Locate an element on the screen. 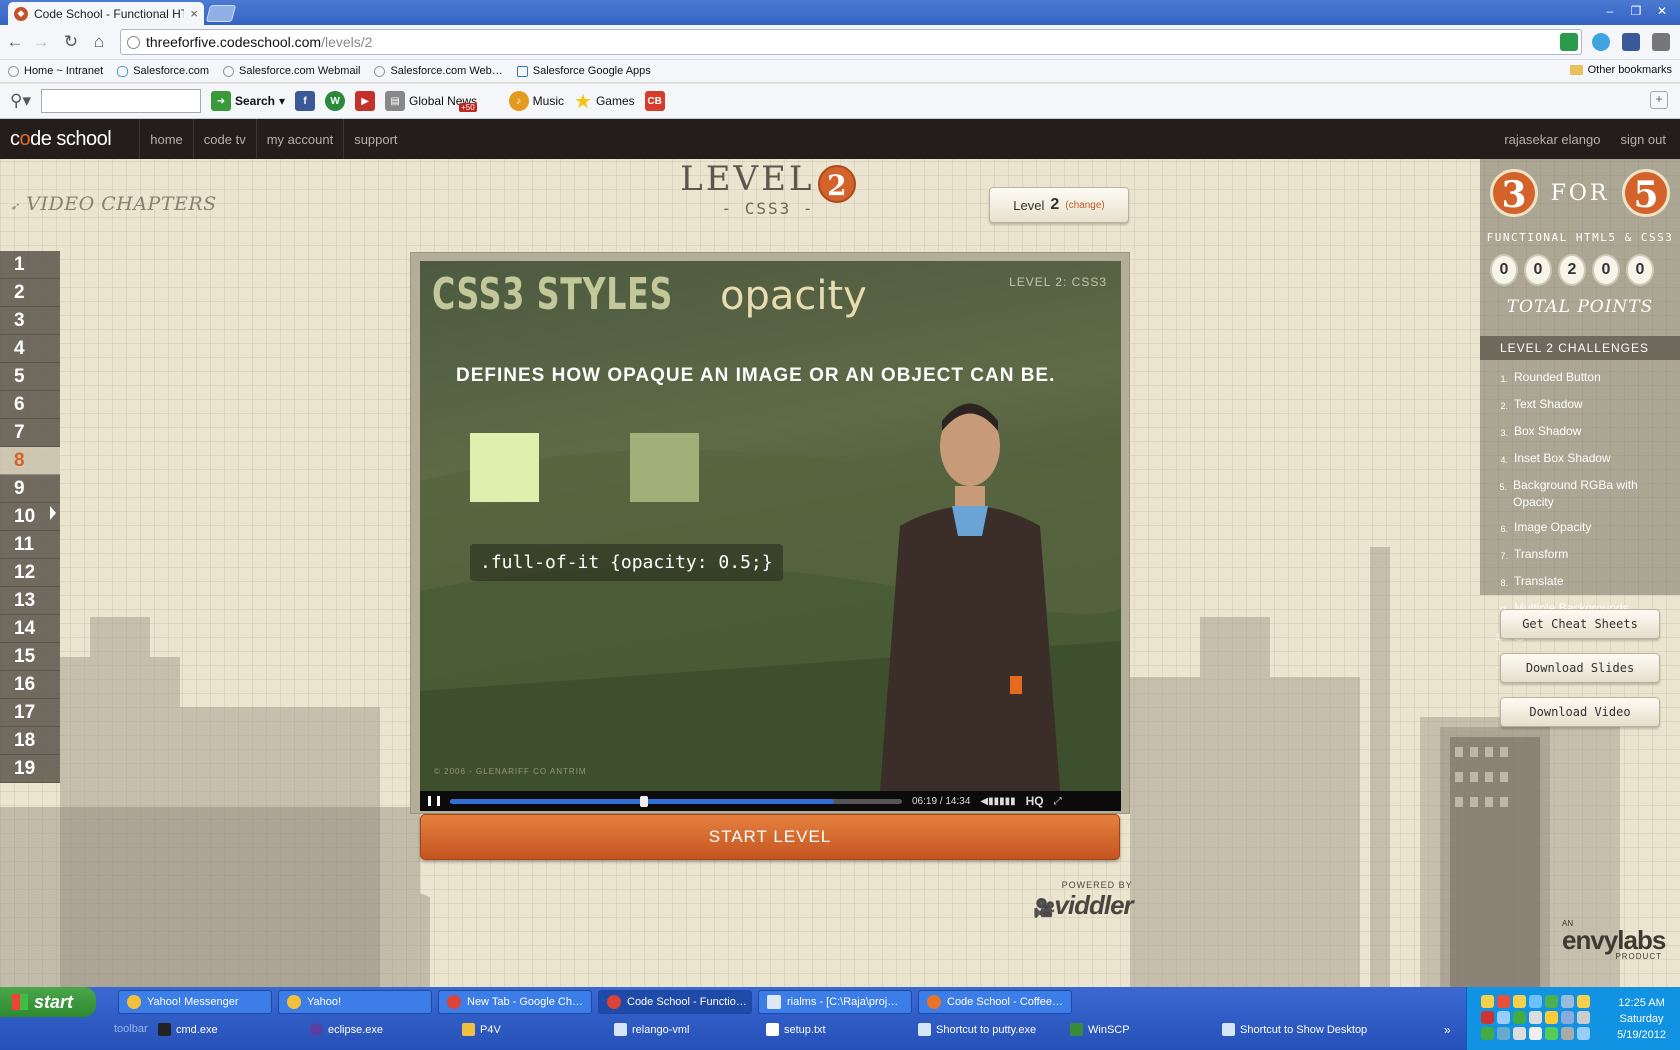 This screenshot has width=1680, height=1050. new-tab-button is located at coordinates (221, 13).